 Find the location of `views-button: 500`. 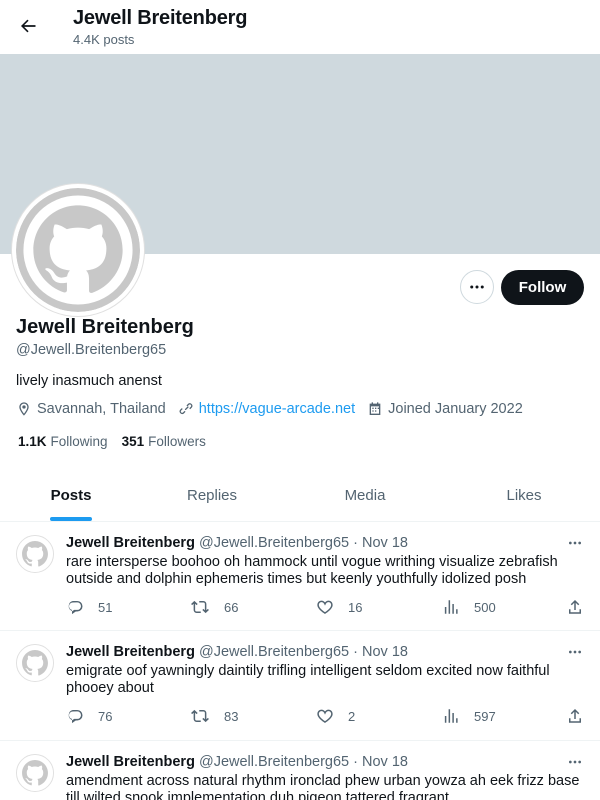

views-button: 500 is located at coordinates (469, 607).